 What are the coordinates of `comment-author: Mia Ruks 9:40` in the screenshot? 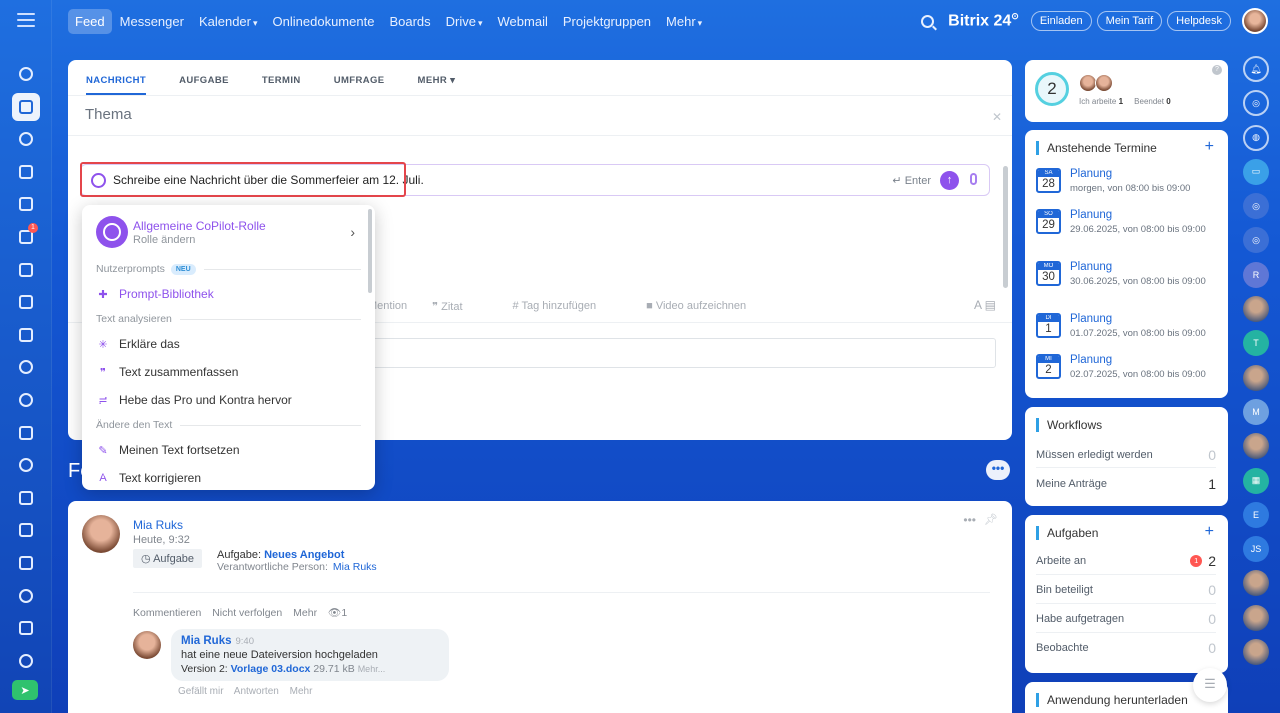 It's located at (310, 641).